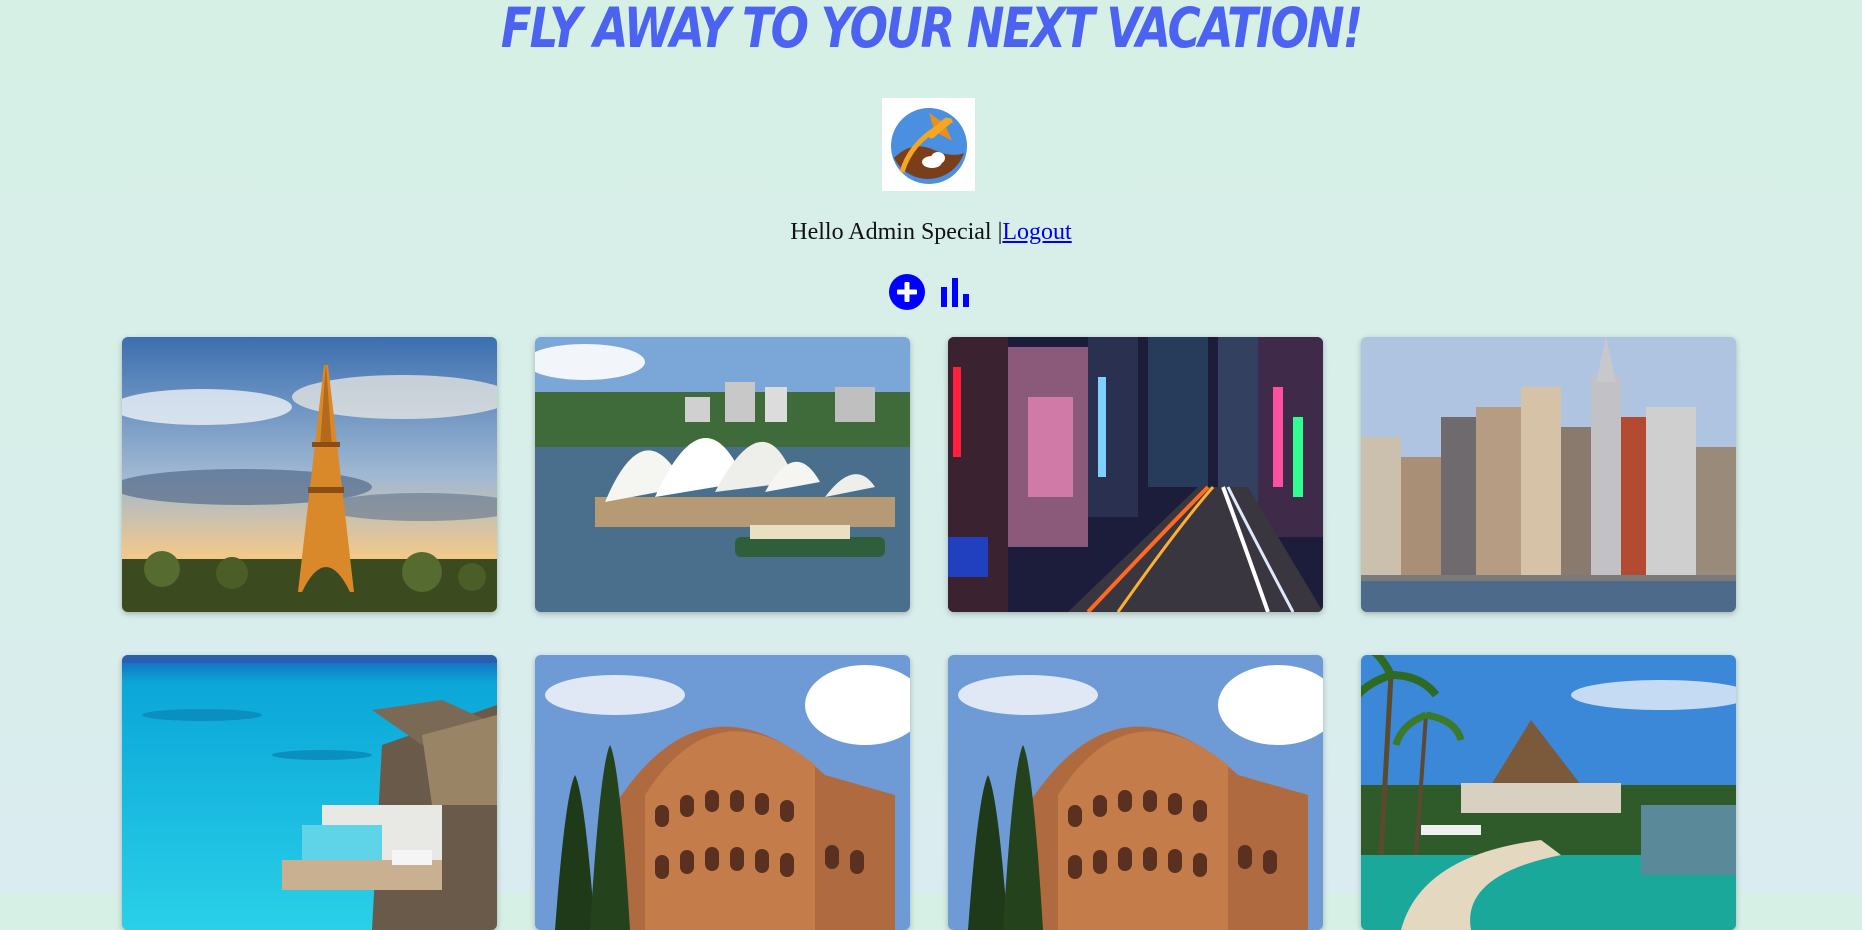 Image resolution: width=1862 pixels, height=930 pixels. I want to click on destination-card-overwater-bungalow, so click(309, 792).